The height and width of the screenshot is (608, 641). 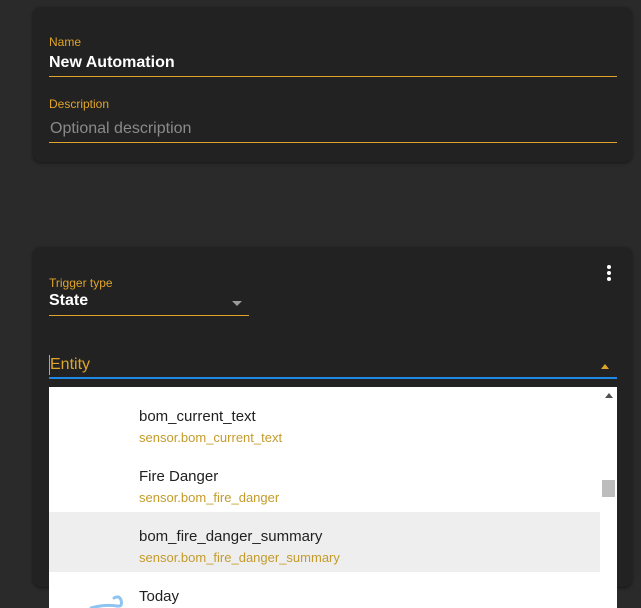 What do you see at coordinates (70, 364) in the screenshot?
I see `entity-placeholder: Entity` at bounding box center [70, 364].